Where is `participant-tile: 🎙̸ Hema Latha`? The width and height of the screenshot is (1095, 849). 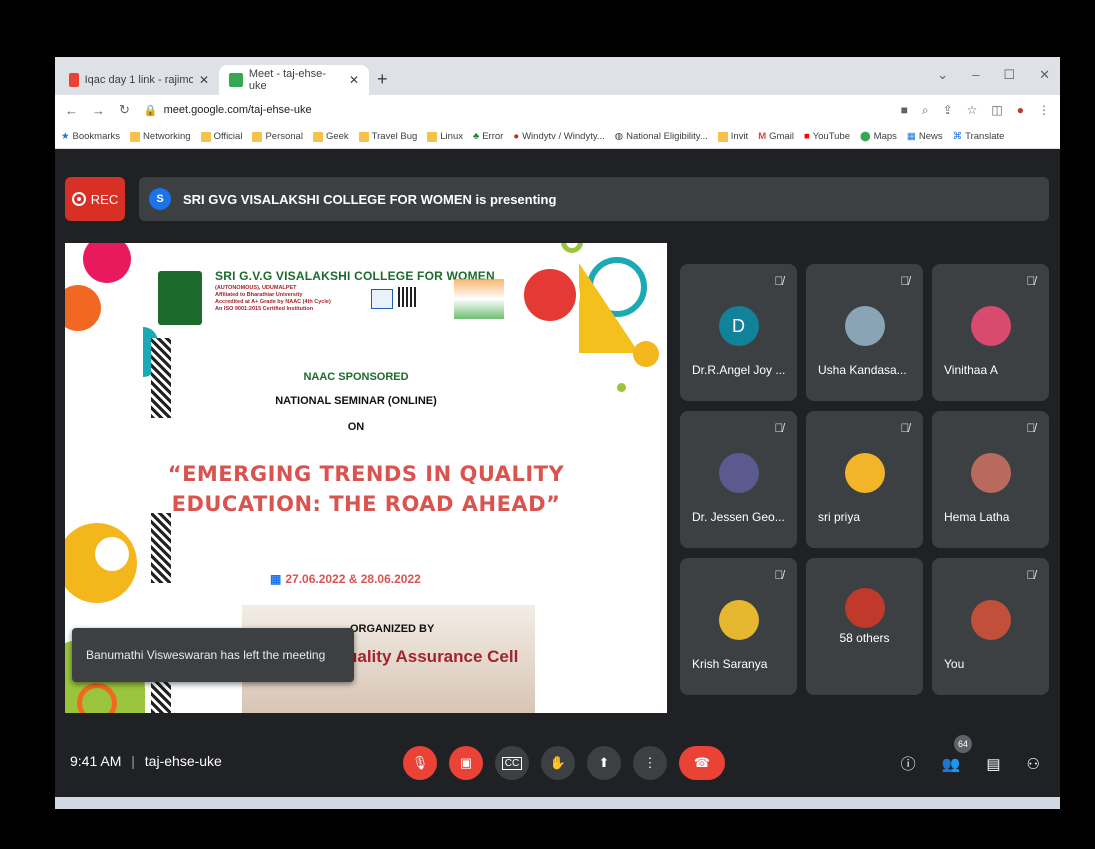
participant-tile: 🎙̸ Hema Latha is located at coordinates (990, 479).